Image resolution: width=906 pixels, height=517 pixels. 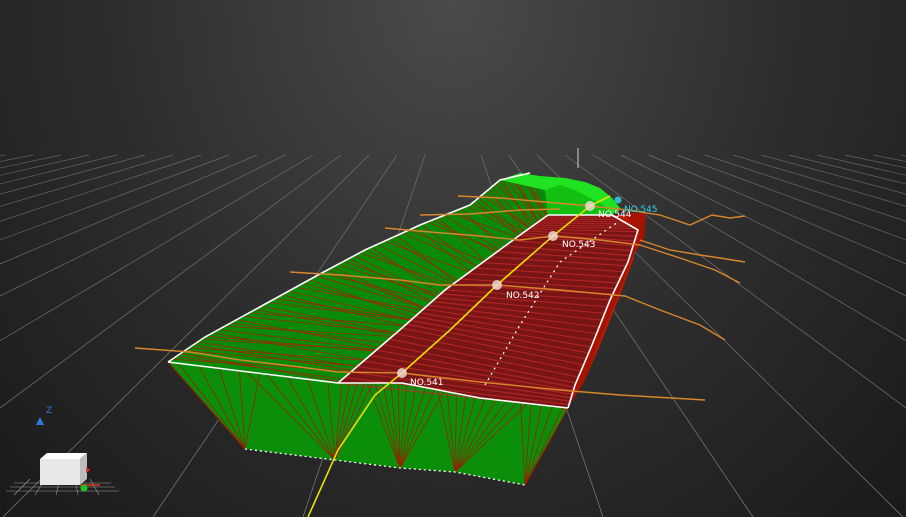 I want to click on station-label-s542: NO.542, so click(x=523, y=296).